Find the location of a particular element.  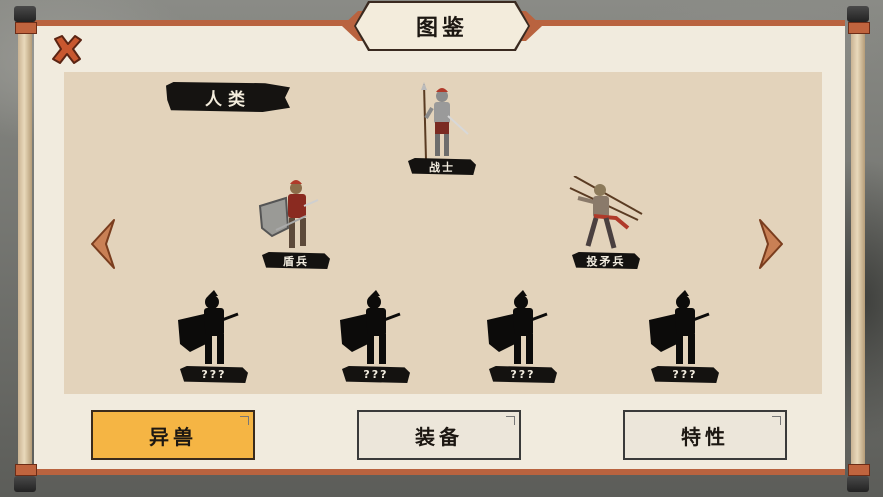

unit-name: 战士 is located at coordinates (442, 167).